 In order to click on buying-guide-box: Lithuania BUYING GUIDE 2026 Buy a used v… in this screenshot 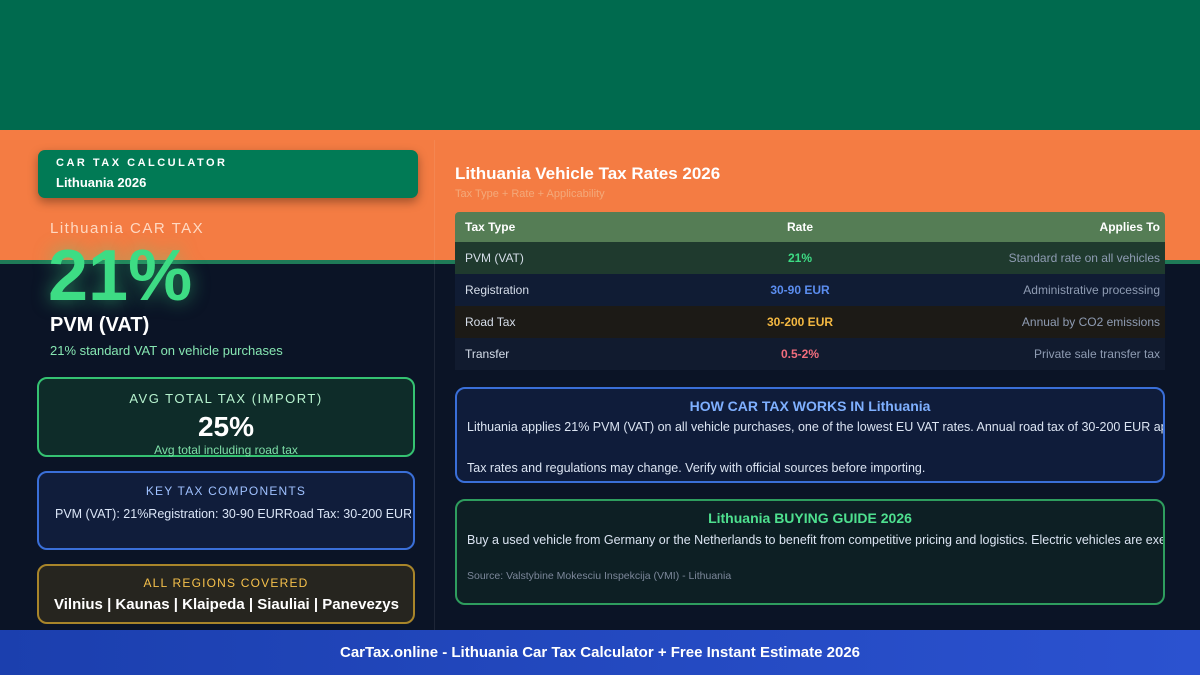, I will do `click(810, 552)`.